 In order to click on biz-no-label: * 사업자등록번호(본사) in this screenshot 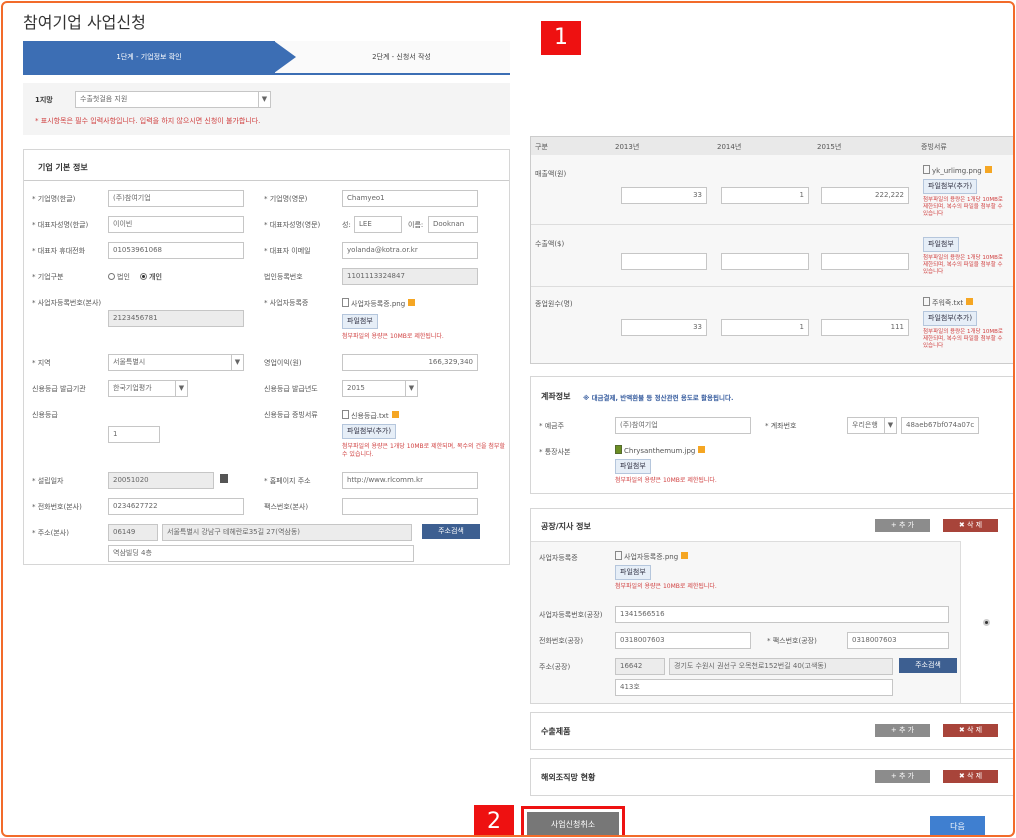, I will do `click(67, 303)`.